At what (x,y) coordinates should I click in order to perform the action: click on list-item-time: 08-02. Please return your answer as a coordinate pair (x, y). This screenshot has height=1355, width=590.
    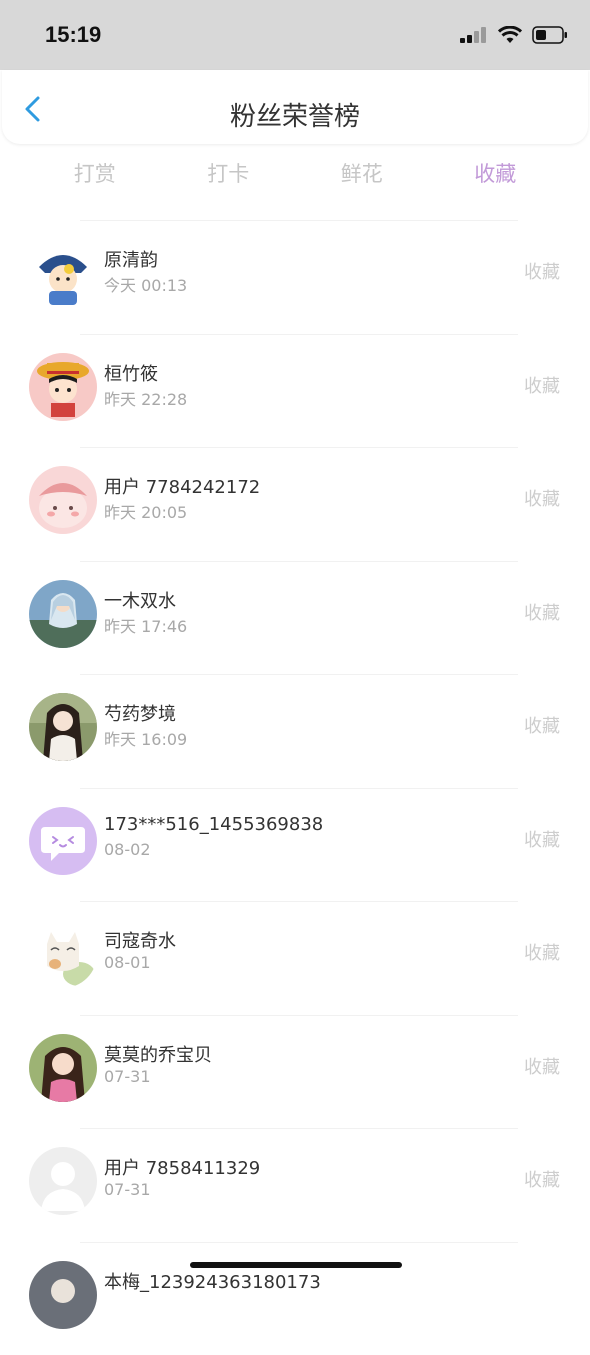
    Looking at the image, I should click on (127, 849).